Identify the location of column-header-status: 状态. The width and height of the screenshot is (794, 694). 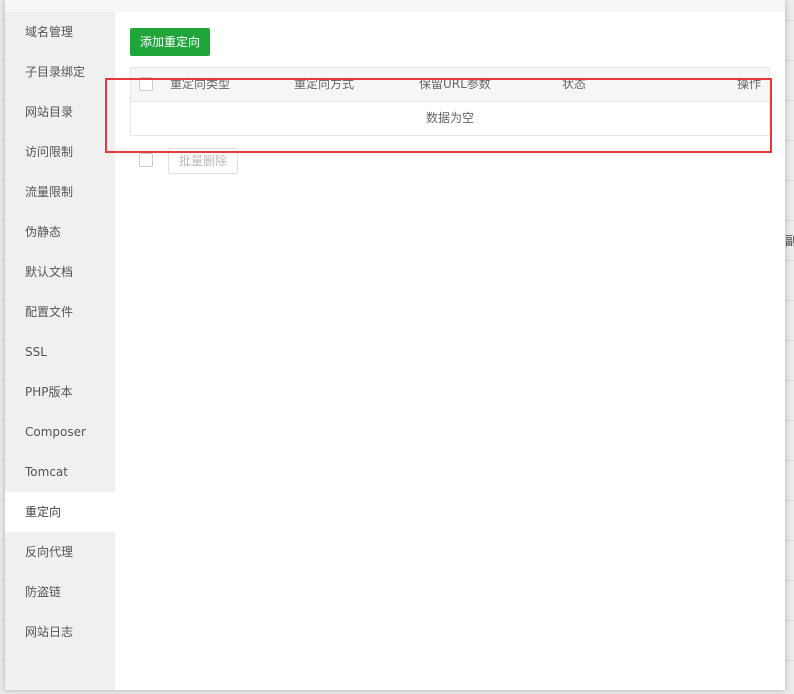
(574, 84).